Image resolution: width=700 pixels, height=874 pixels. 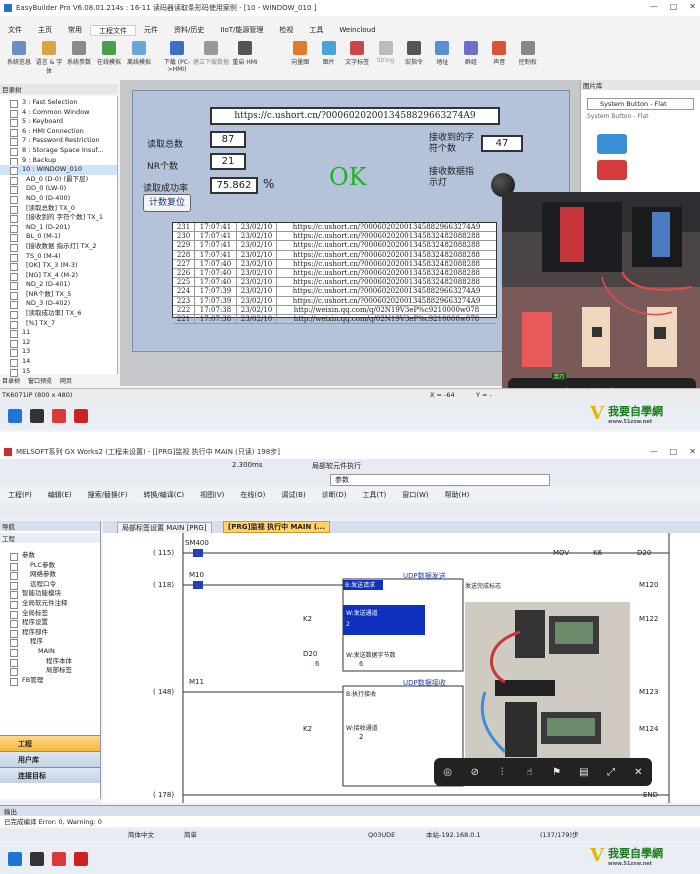 I want to click on menu-help: 帮助(H), so click(x=457, y=495).